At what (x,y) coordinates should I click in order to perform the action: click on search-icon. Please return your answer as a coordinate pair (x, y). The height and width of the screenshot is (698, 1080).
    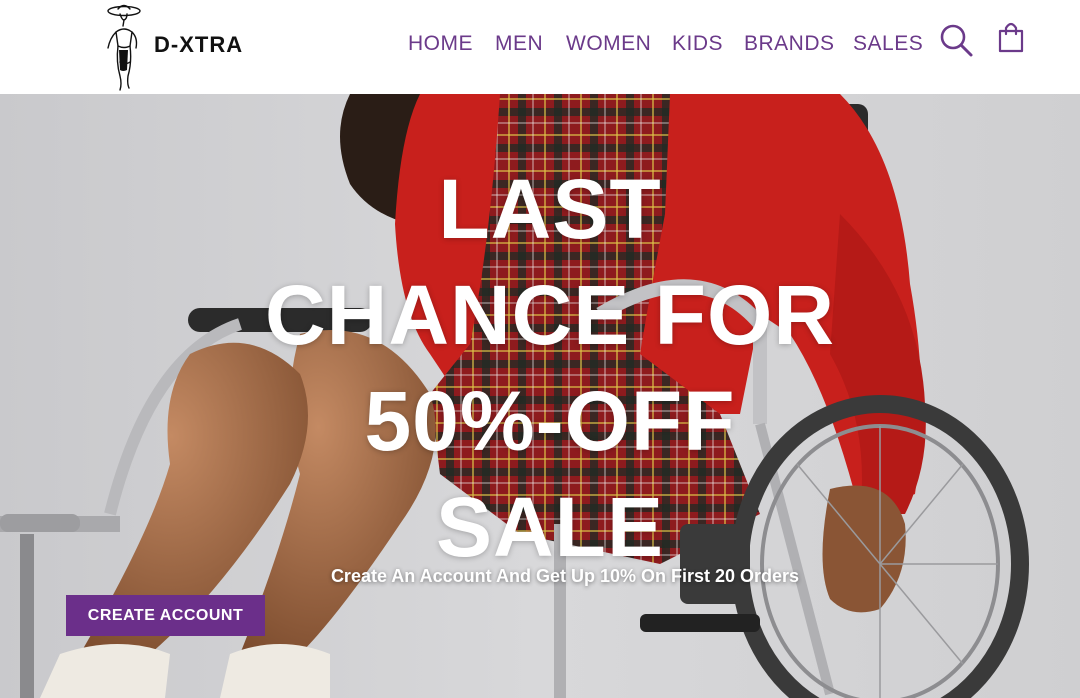
    Looking at the image, I should click on (956, 40).